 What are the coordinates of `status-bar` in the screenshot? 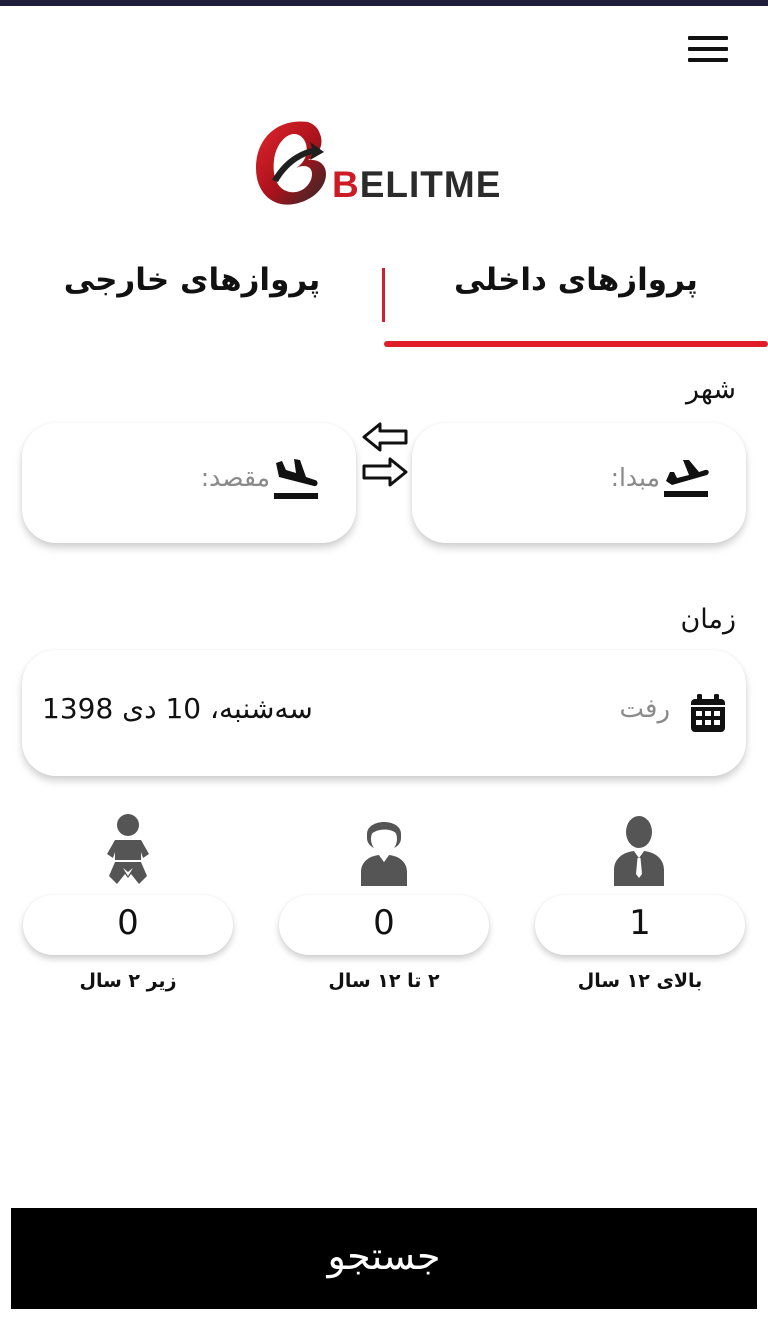 It's located at (384, 3).